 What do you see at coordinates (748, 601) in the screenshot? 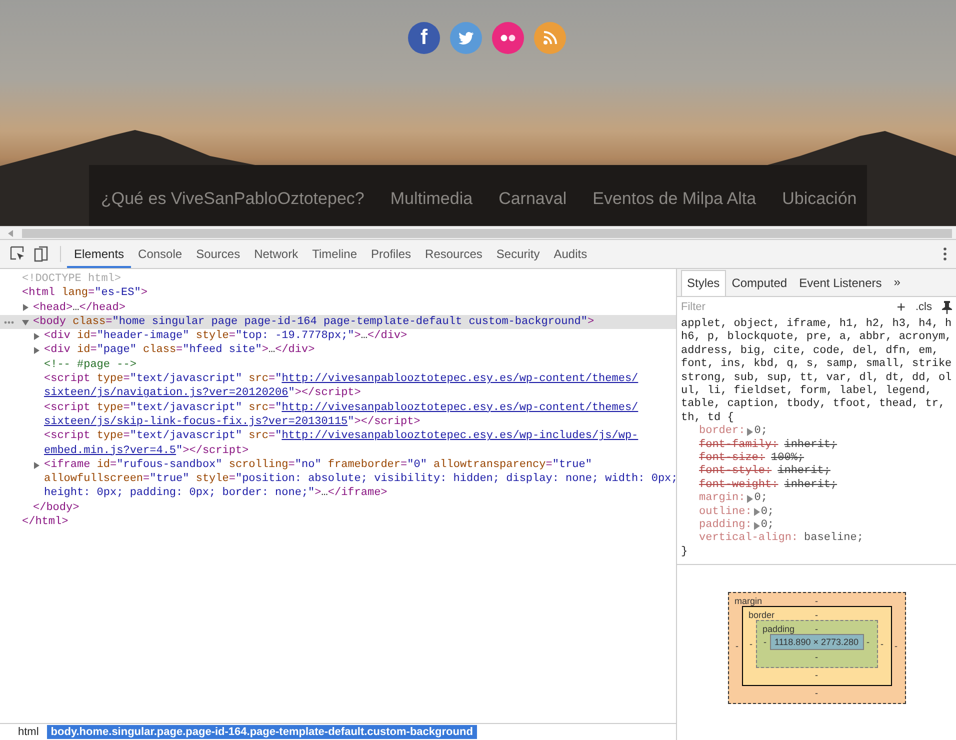
I see `box-label: margin` at bounding box center [748, 601].